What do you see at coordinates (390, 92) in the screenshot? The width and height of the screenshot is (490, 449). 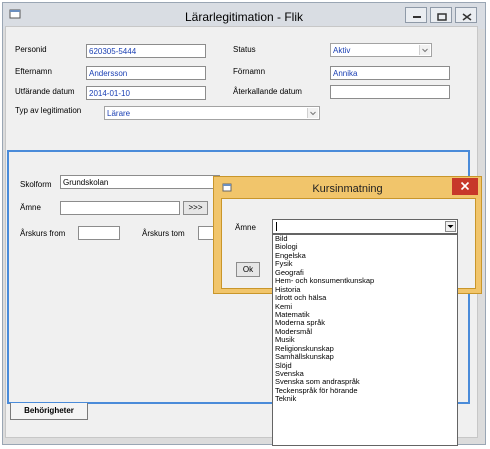 I see `aterkallande-datum-field` at bounding box center [390, 92].